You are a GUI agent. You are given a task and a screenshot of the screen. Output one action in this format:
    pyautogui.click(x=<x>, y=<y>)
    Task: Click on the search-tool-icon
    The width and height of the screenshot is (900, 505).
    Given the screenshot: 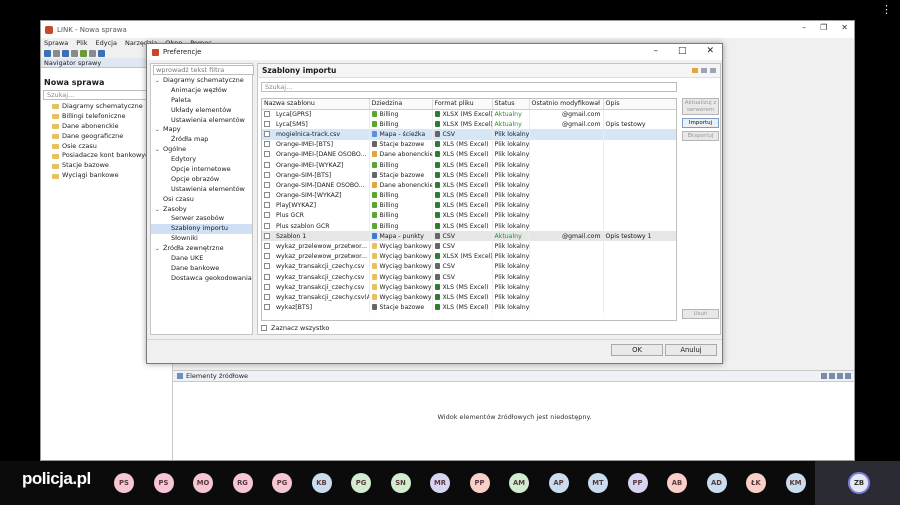 What is the action you would take?
    pyautogui.click(x=101, y=53)
    